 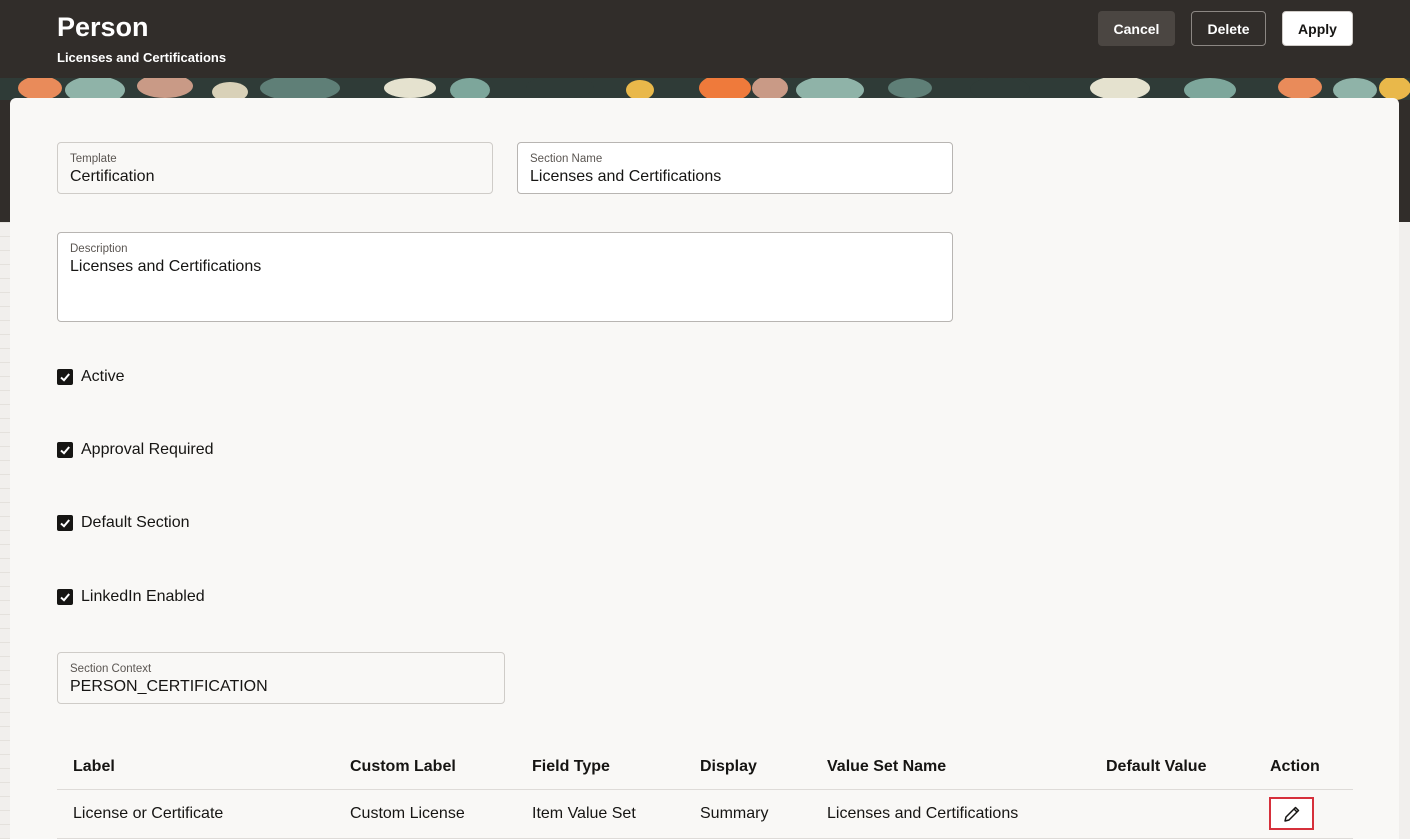 I want to click on section-name-value: Licenses and Certifications, so click(x=625, y=177).